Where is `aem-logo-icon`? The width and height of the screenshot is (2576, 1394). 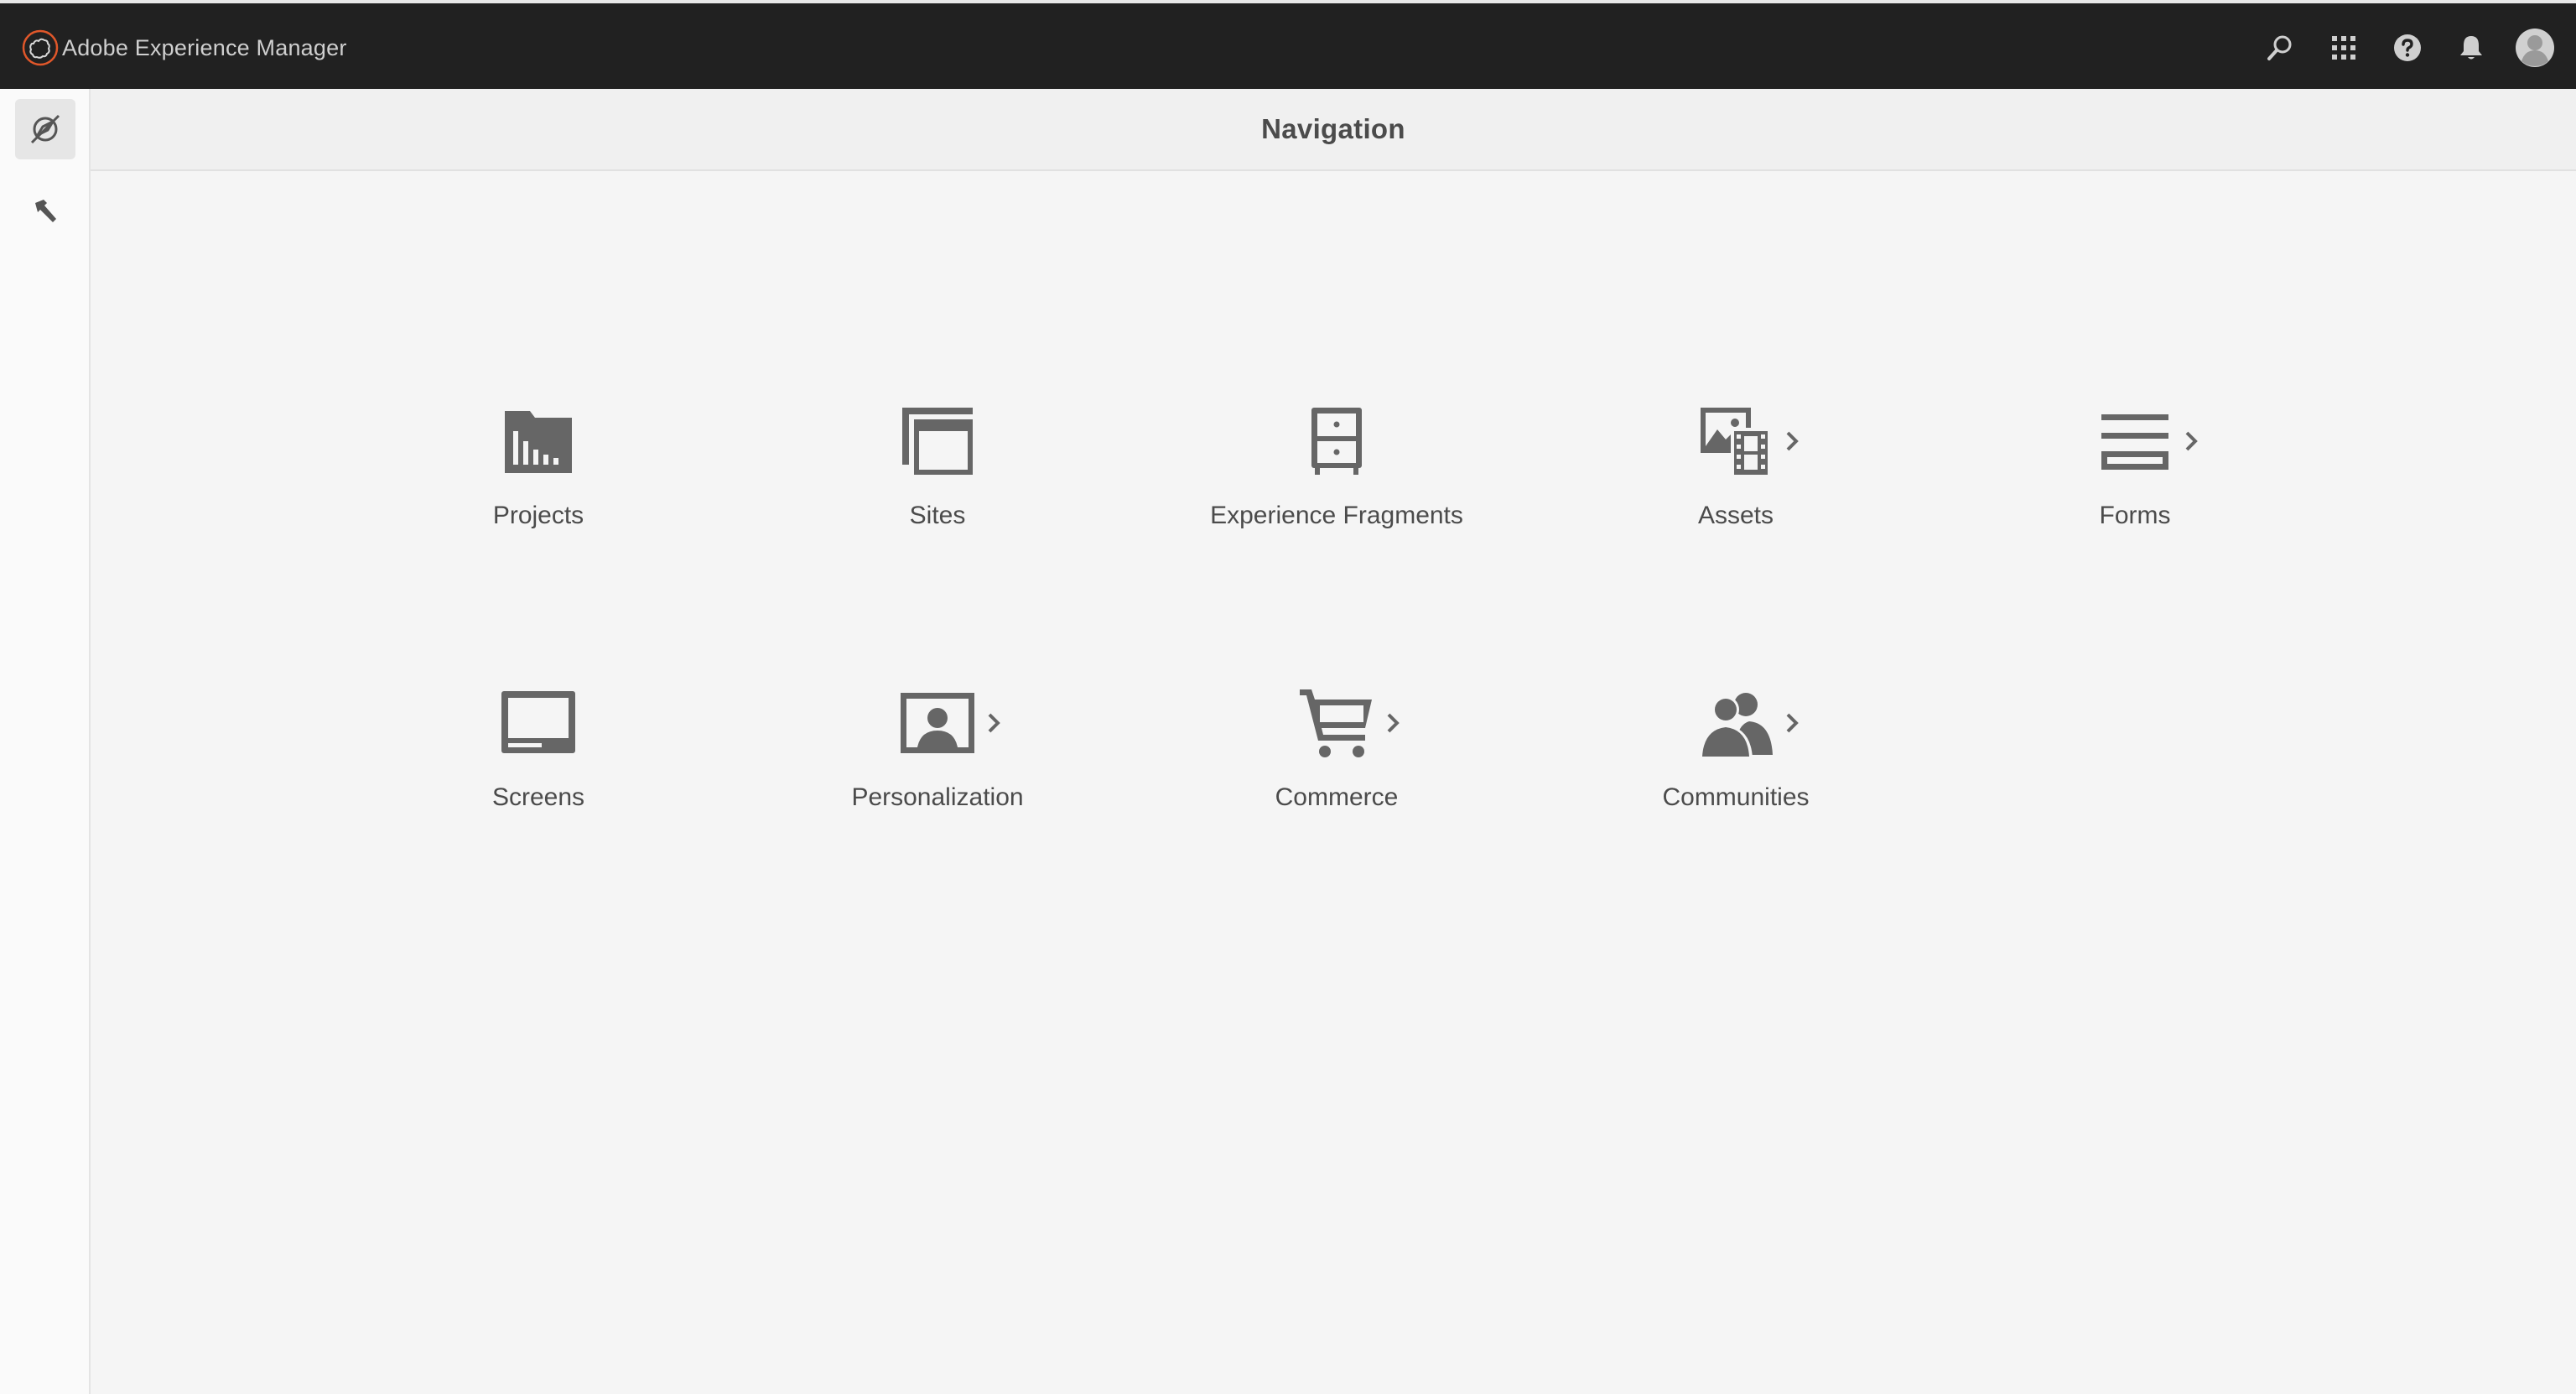
aem-logo-icon is located at coordinates (40, 47).